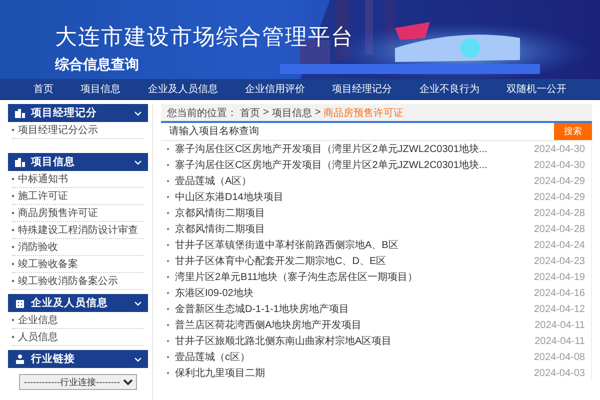 This screenshot has height=400, width=600. Describe the element at coordinates (20, 359) in the screenshot. I see `person-icon` at that location.